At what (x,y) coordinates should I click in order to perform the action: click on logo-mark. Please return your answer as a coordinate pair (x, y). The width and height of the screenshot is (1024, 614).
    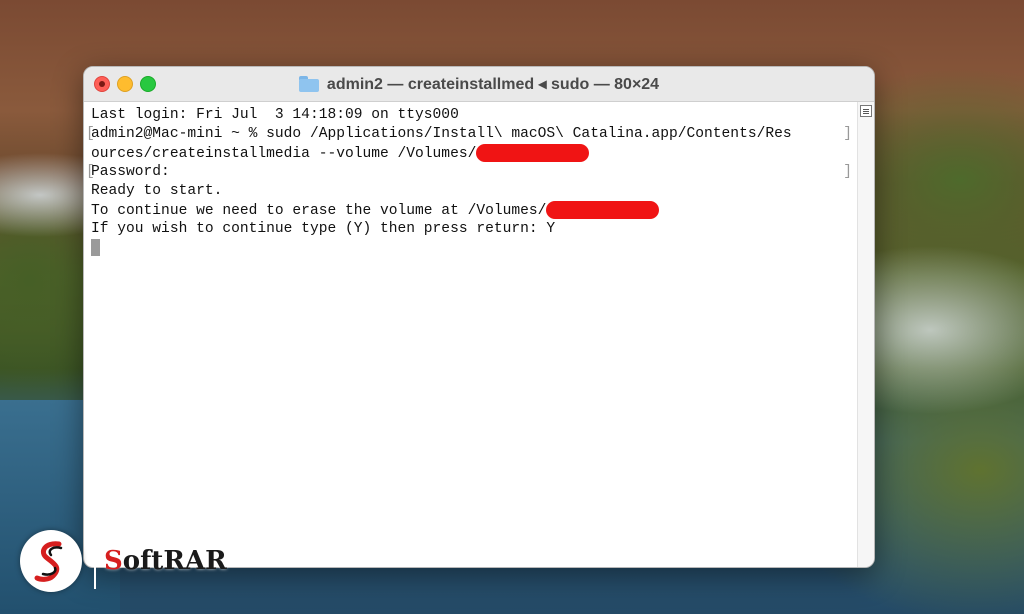
    Looking at the image, I should click on (51, 561).